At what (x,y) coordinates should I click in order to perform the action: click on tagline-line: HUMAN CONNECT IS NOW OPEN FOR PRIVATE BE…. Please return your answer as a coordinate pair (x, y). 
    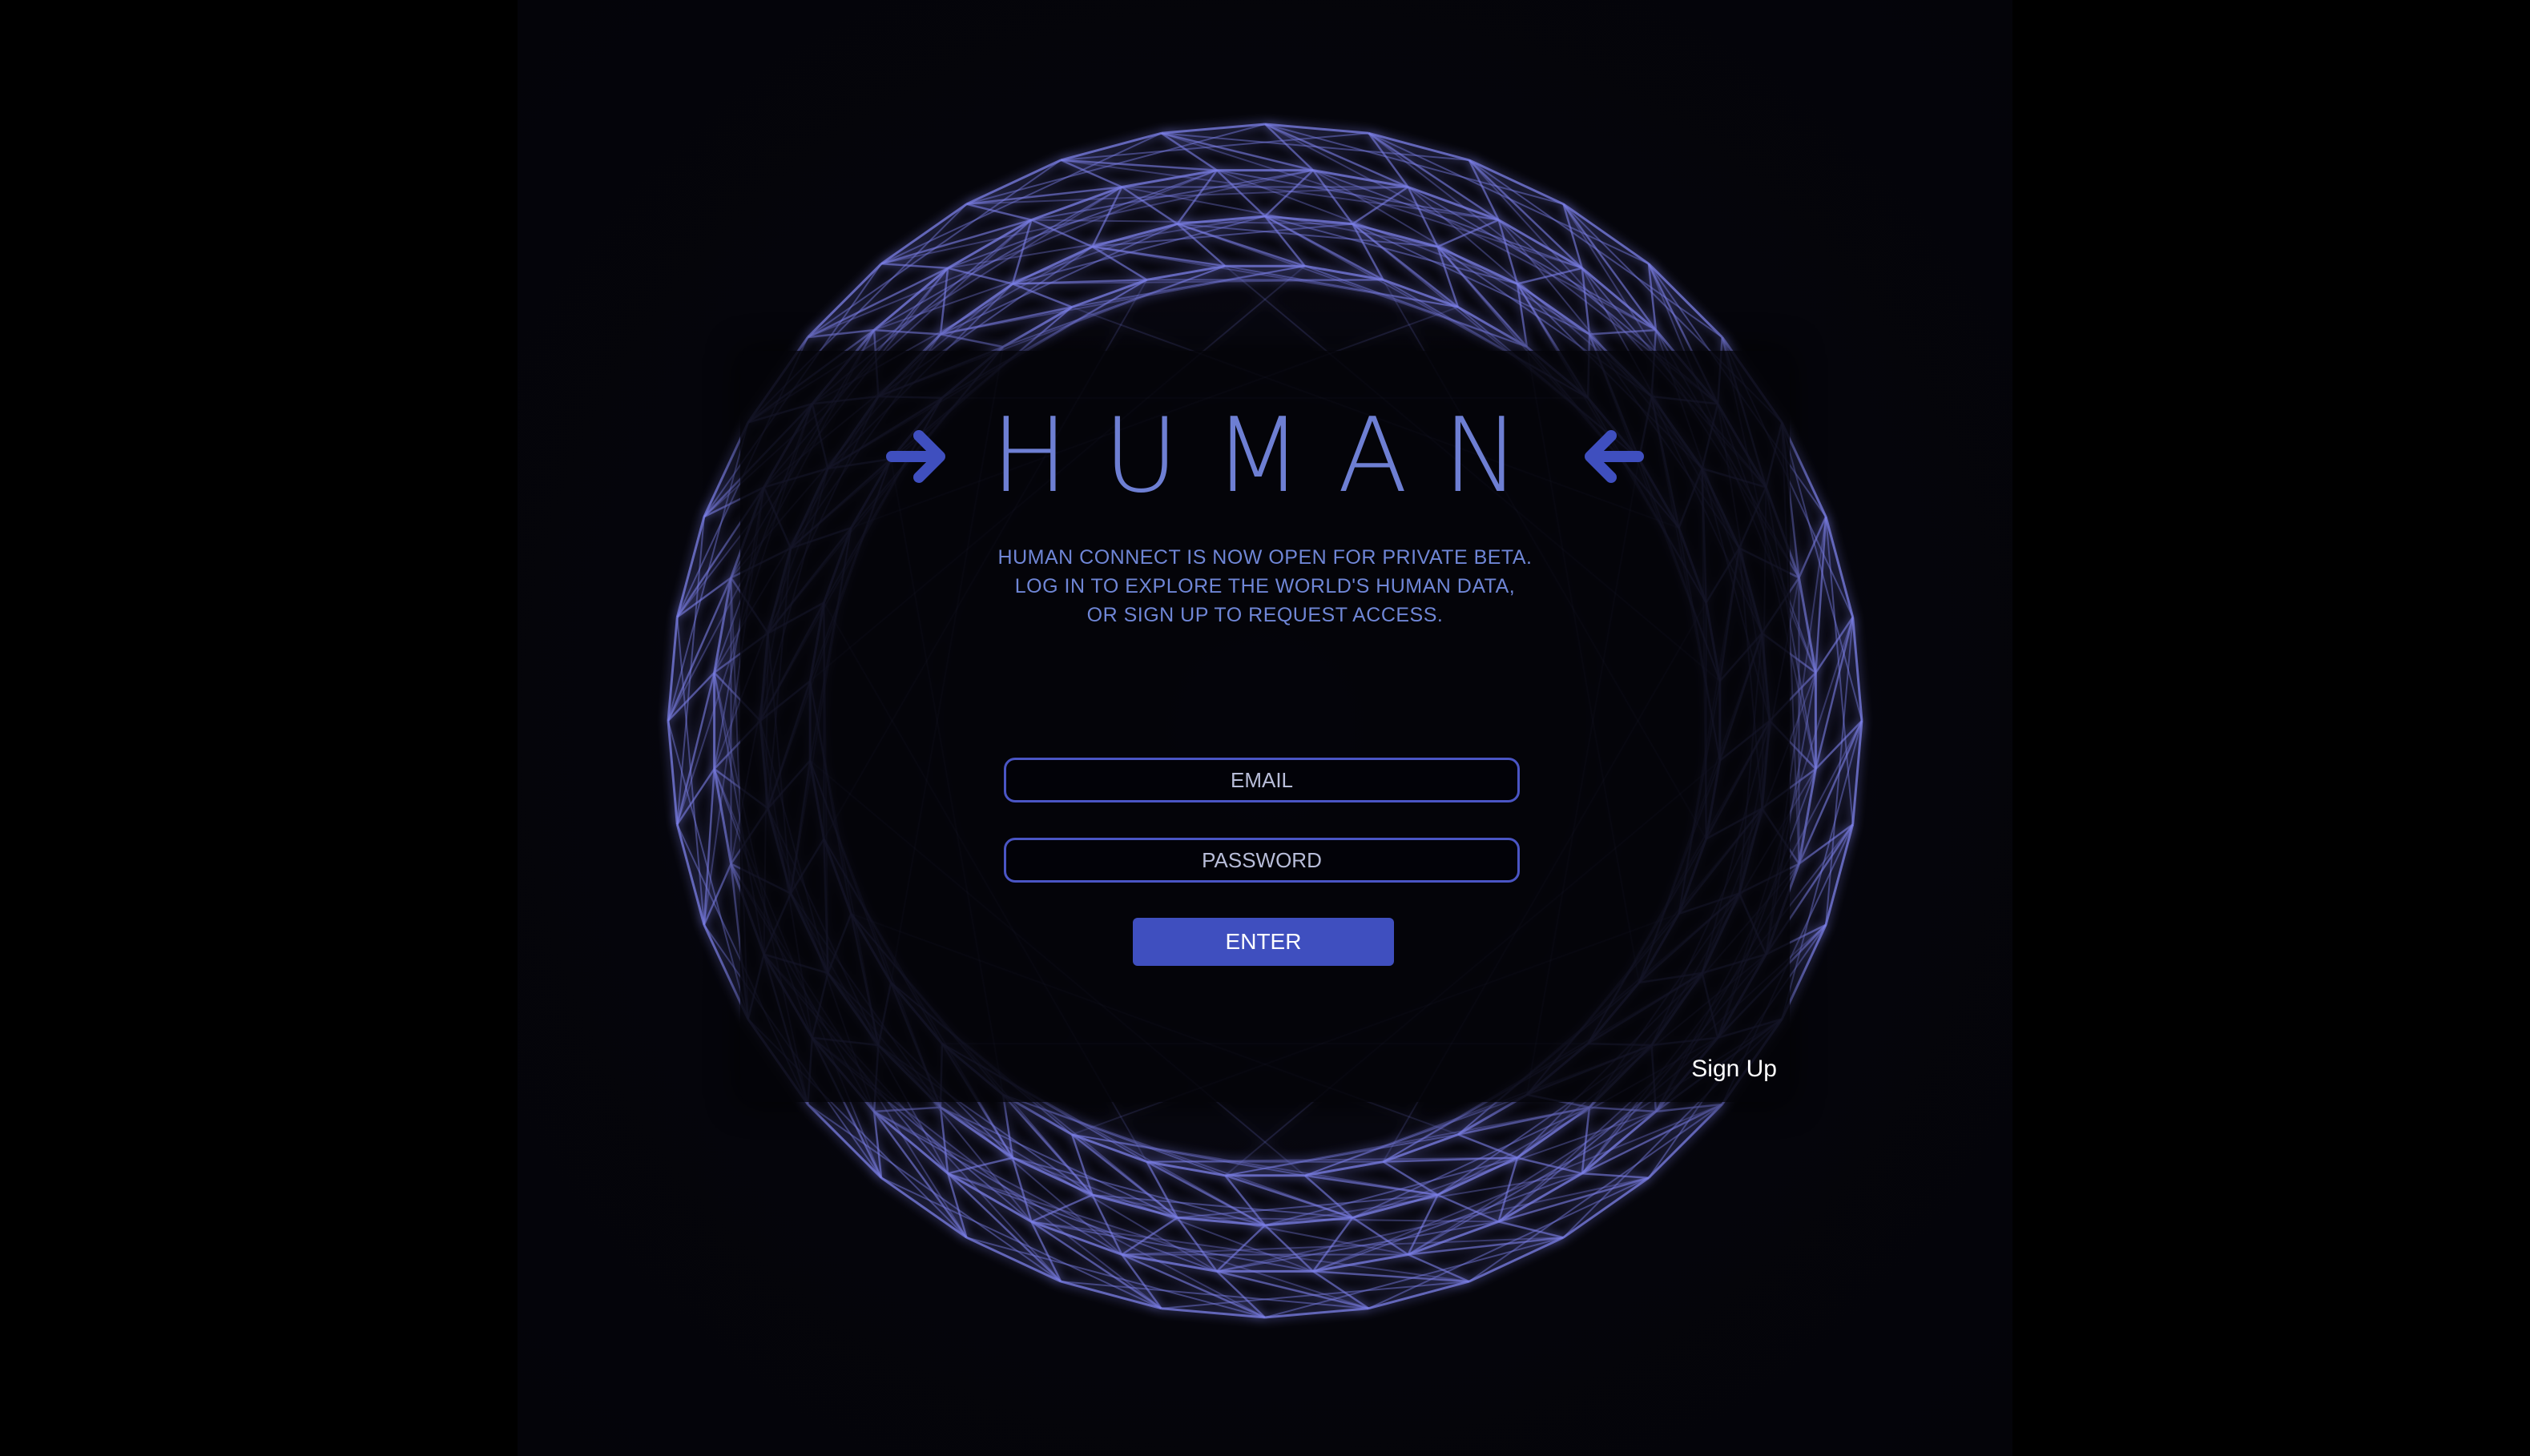
    Looking at the image, I should click on (1265, 557).